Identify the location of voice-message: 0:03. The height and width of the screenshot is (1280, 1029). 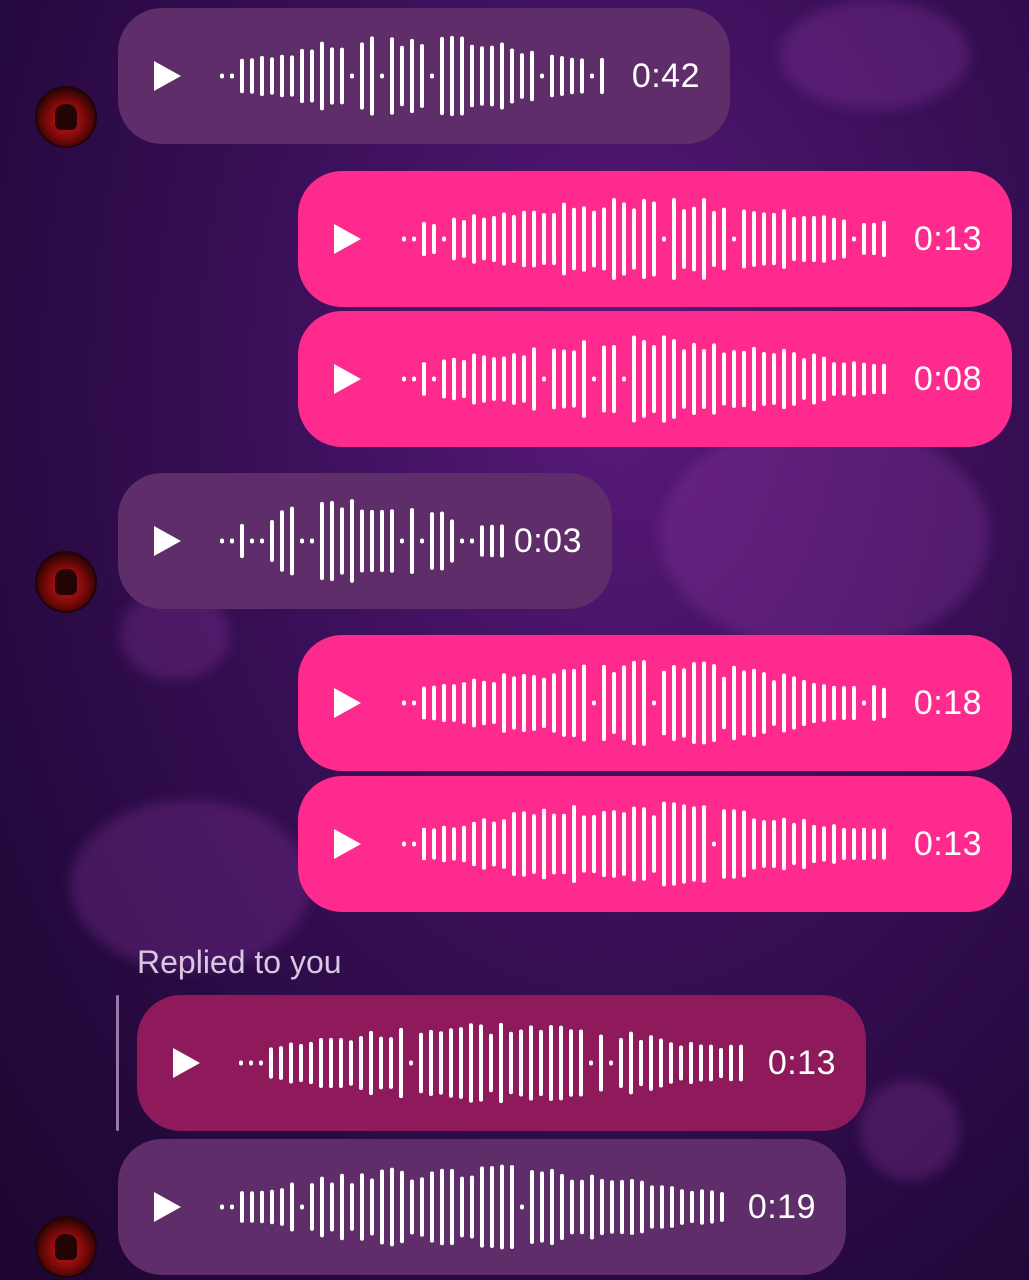
(365, 541).